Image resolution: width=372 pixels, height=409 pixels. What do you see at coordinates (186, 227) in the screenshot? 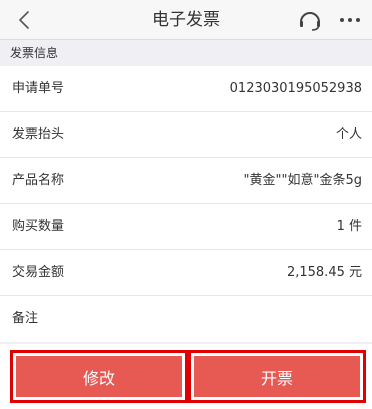
I see `row-quantity: 购买数量 1 件` at bounding box center [186, 227].